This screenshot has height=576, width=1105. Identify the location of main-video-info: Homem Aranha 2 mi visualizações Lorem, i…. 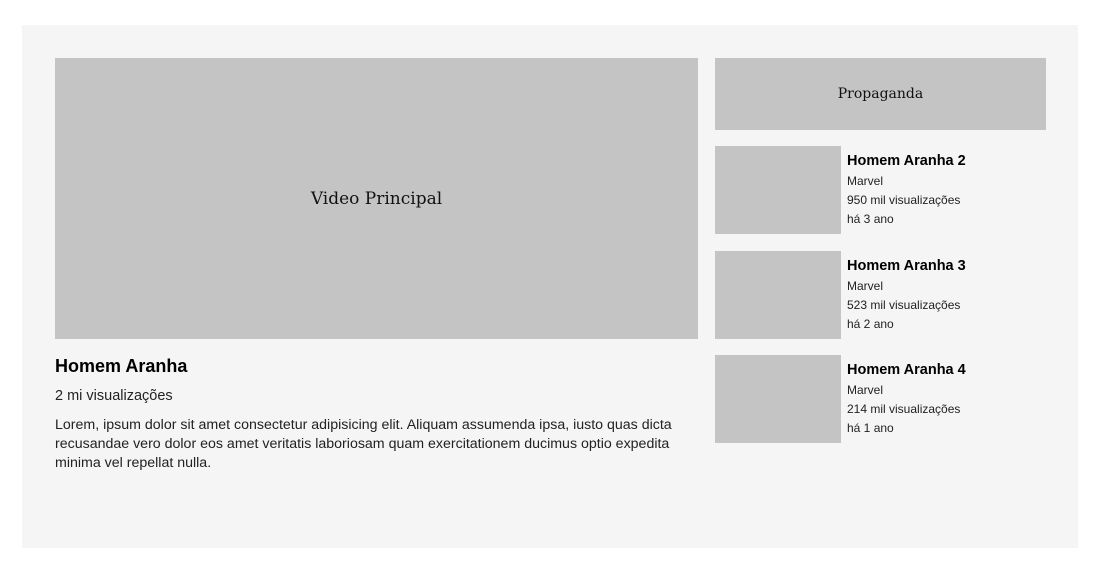
(376, 414).